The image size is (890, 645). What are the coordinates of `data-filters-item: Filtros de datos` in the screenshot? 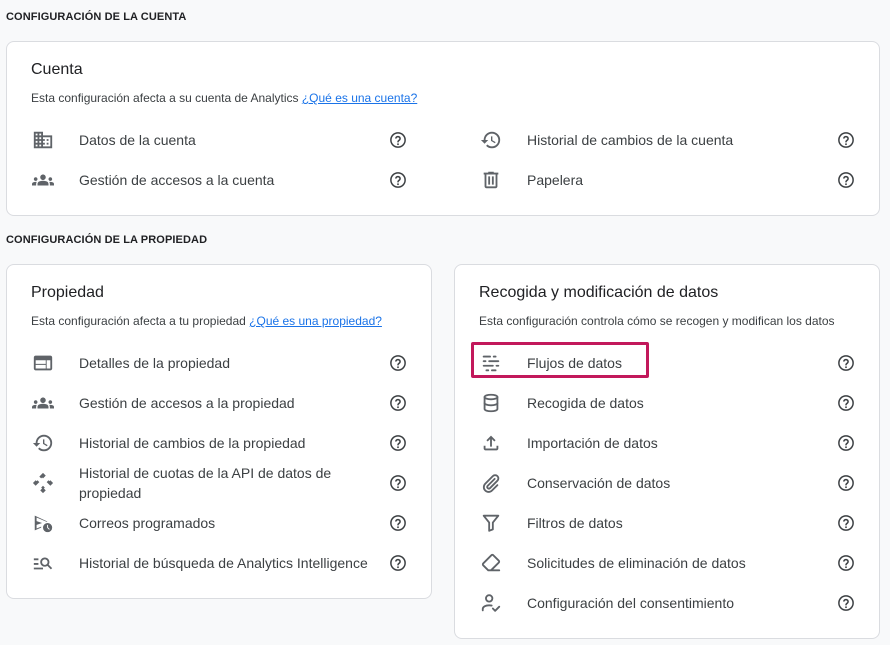 It's located at (669, 523).